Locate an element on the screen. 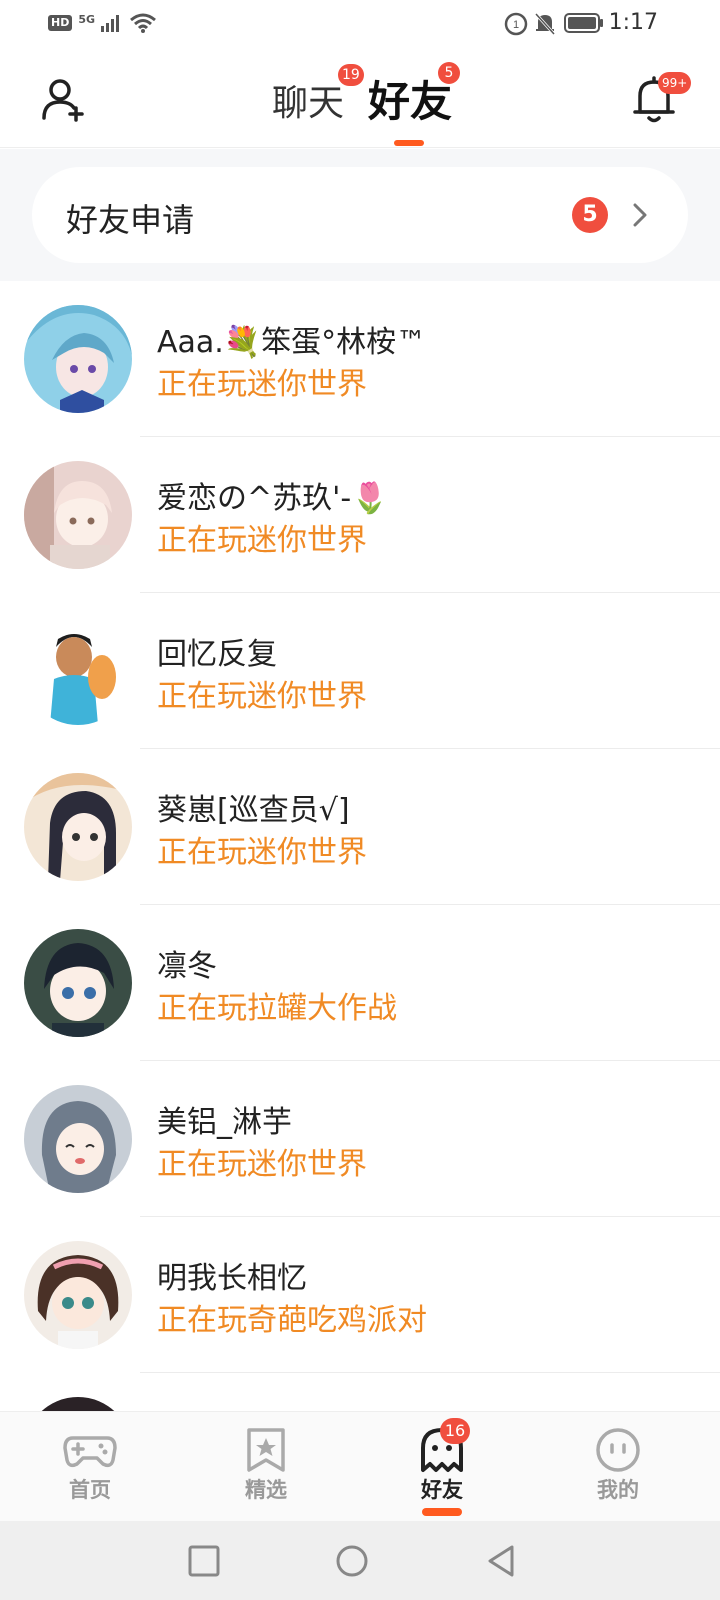 This screenshot has height=1600, width=720. signal-icon is located at coordinates (110, 23).